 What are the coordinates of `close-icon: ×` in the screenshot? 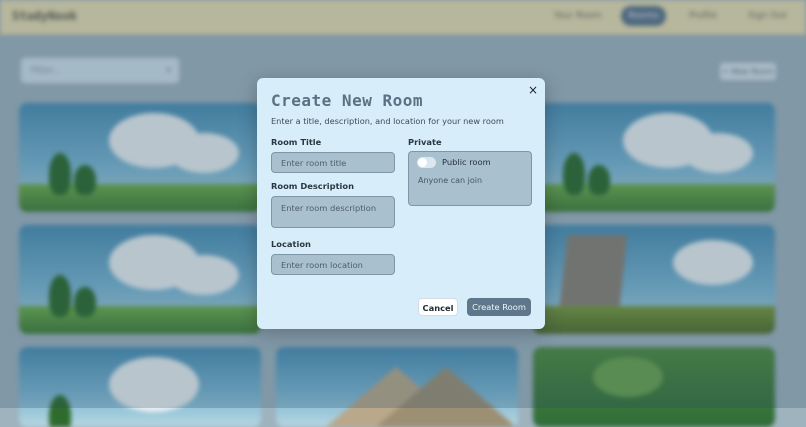 It's located at (533, 90).